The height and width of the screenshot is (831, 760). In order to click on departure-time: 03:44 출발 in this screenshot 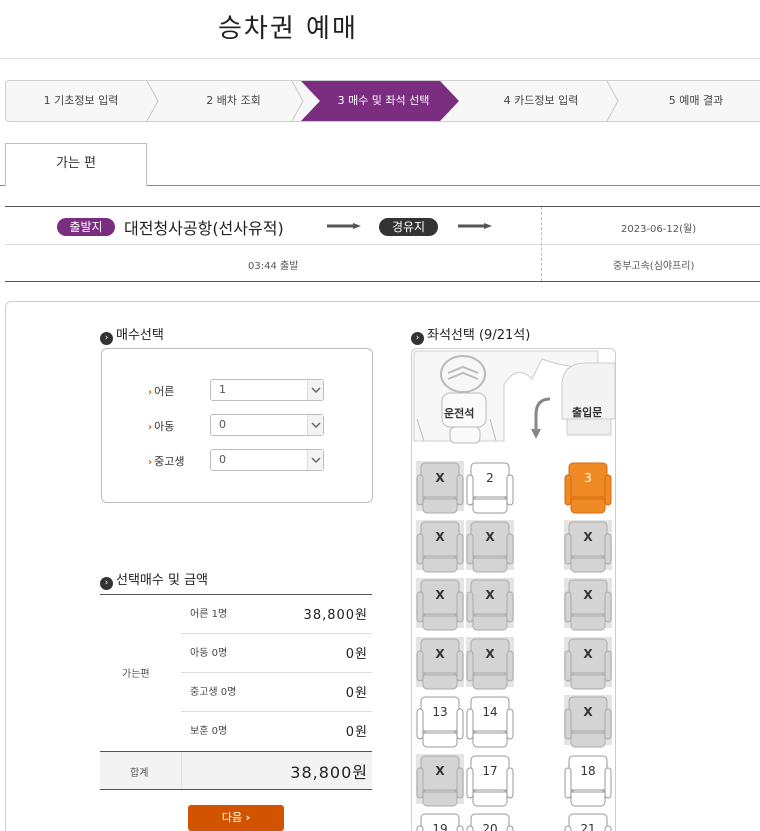, I will do `click(273, 266)`.